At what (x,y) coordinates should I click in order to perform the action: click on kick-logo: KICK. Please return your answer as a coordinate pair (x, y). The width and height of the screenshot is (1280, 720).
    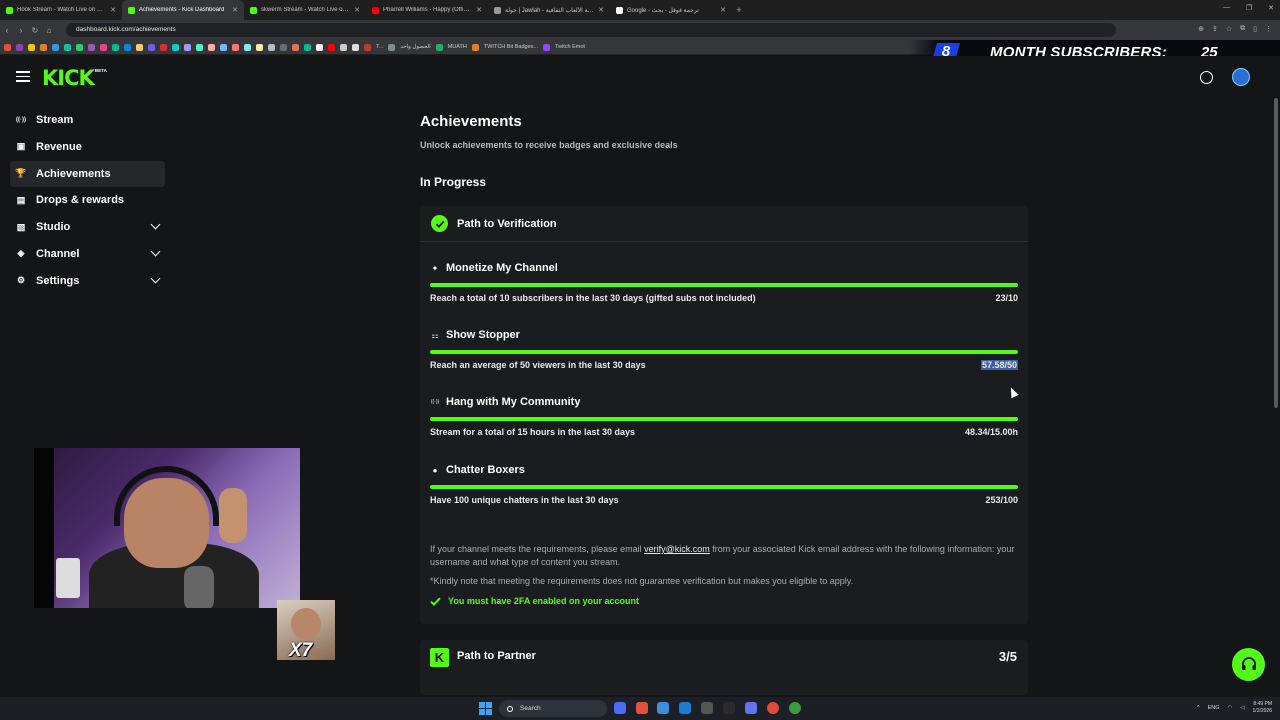
    Looking at the image, I should click on (68, 78).